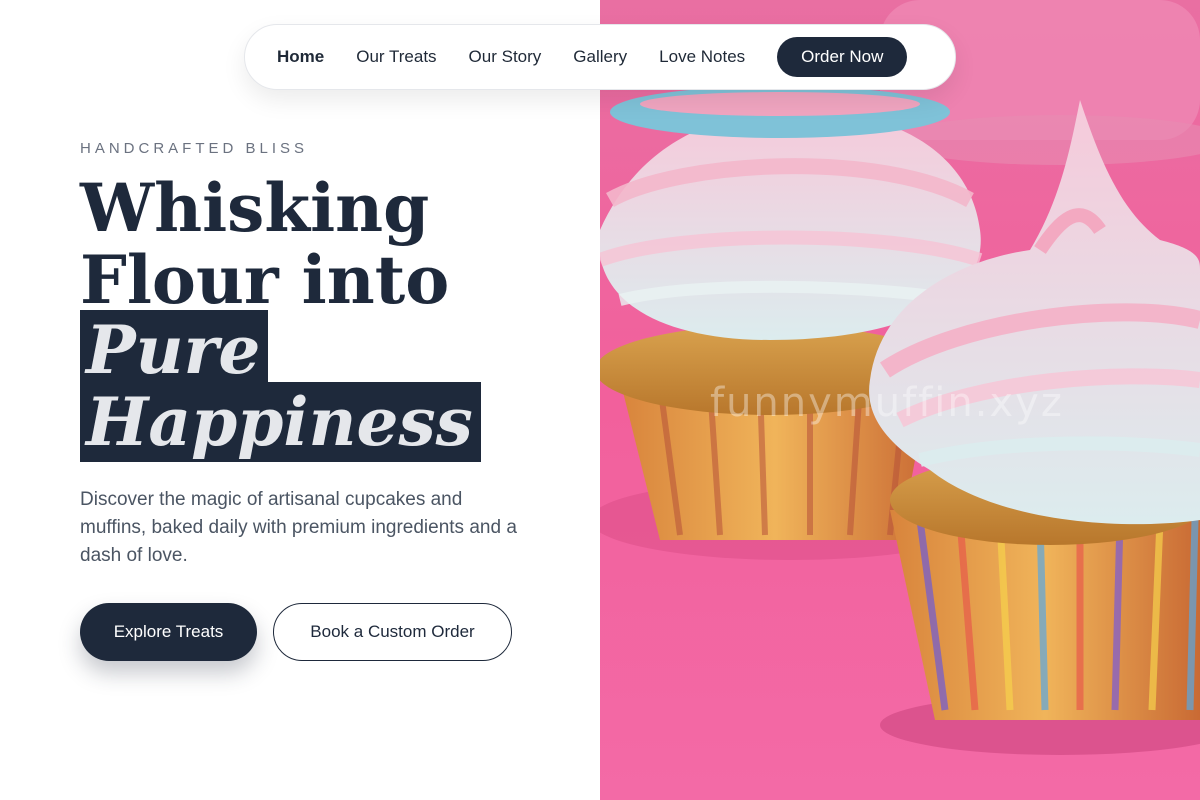  I want to click on nav-item-home: Home, so click(300, 57).